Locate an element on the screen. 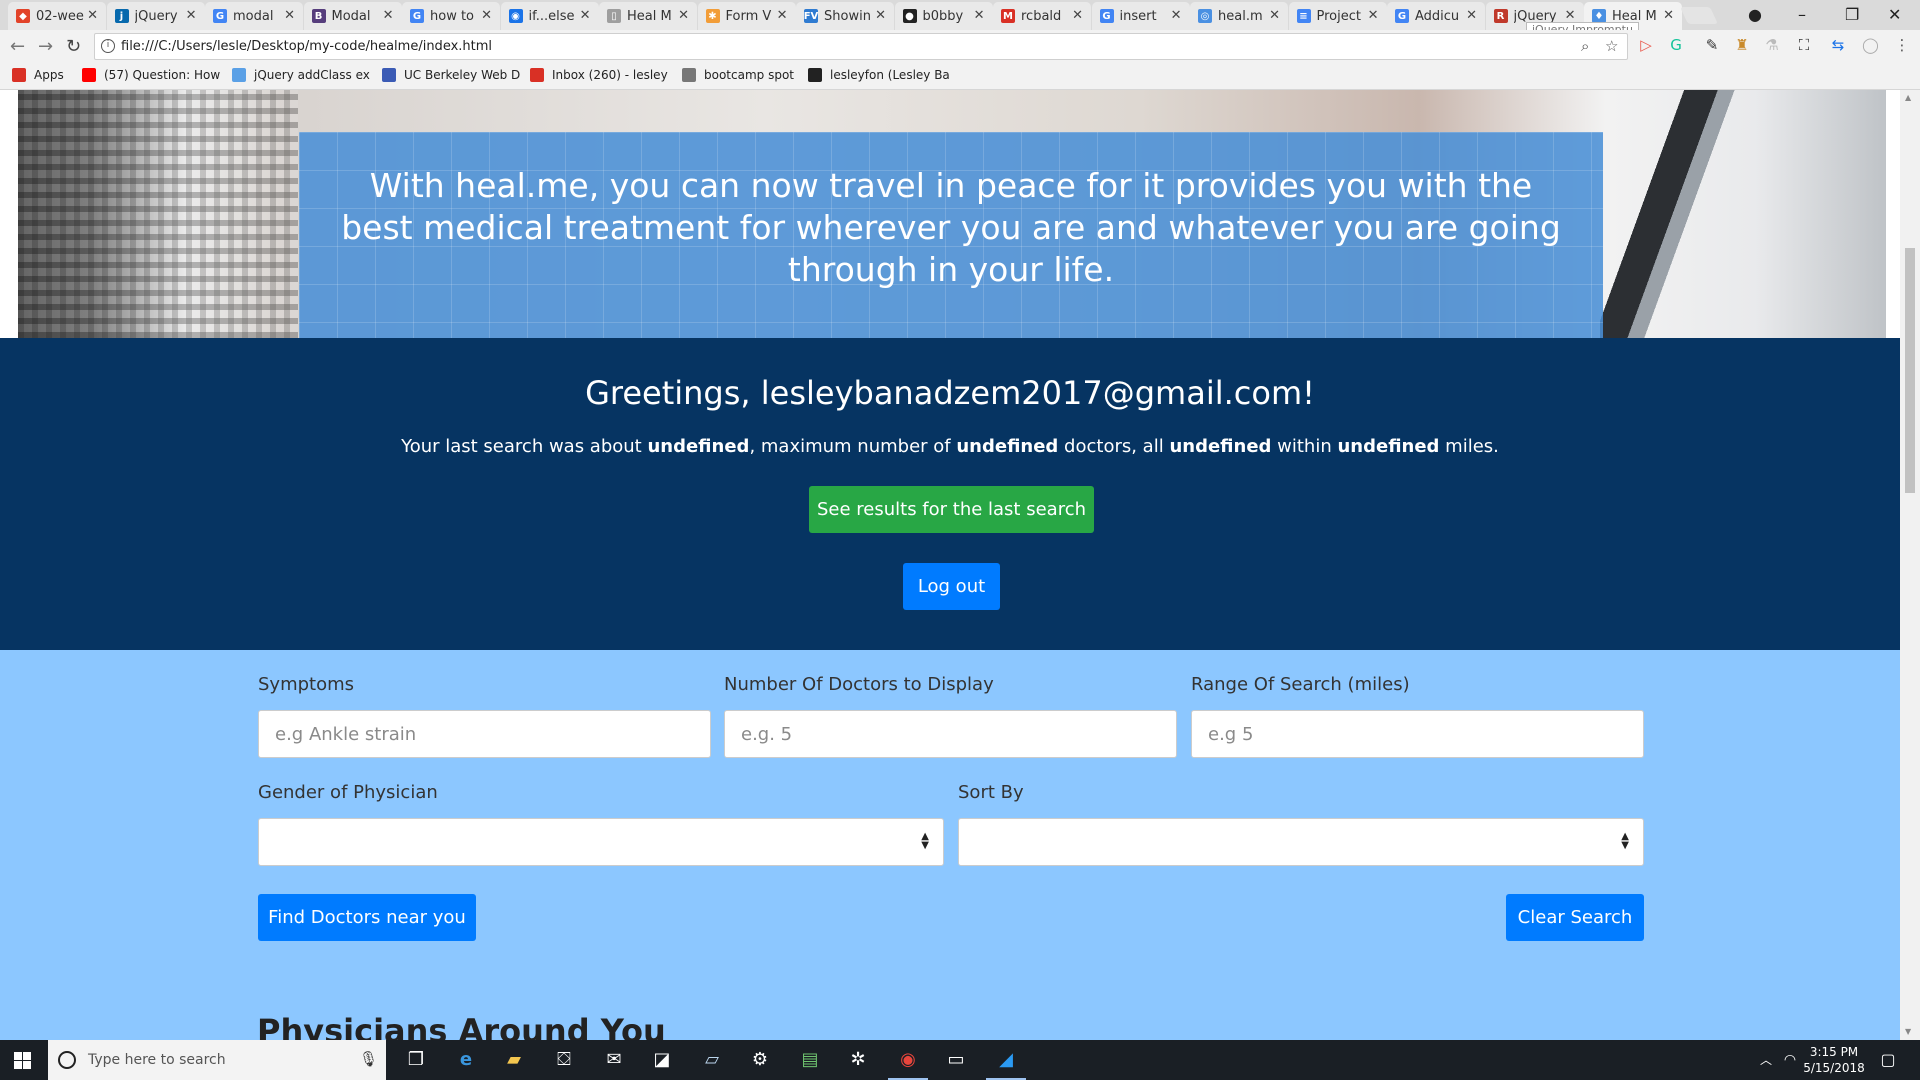 The image size is (1920, 1080). bookmark-star-icon: ☆ is located at coordinates (1611, 46).